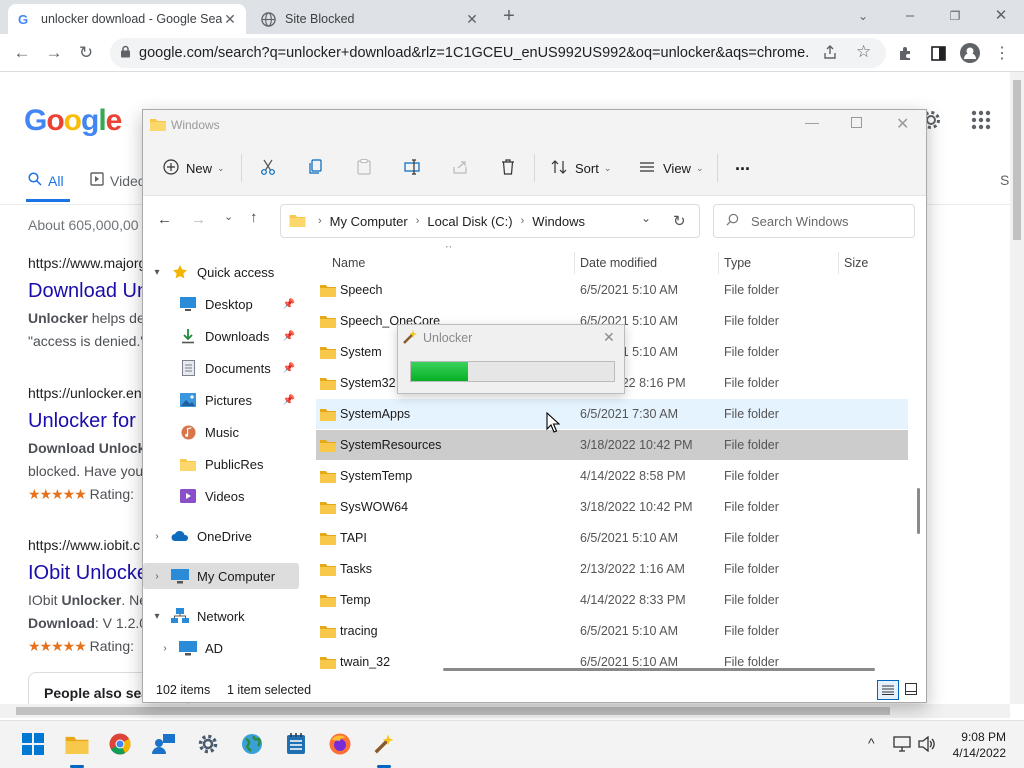 The image size is (1024, 768). Describe the element at coordinates (221, 304) in the screenshot. I see `nav-desktop: Desktop 📌` at that location.